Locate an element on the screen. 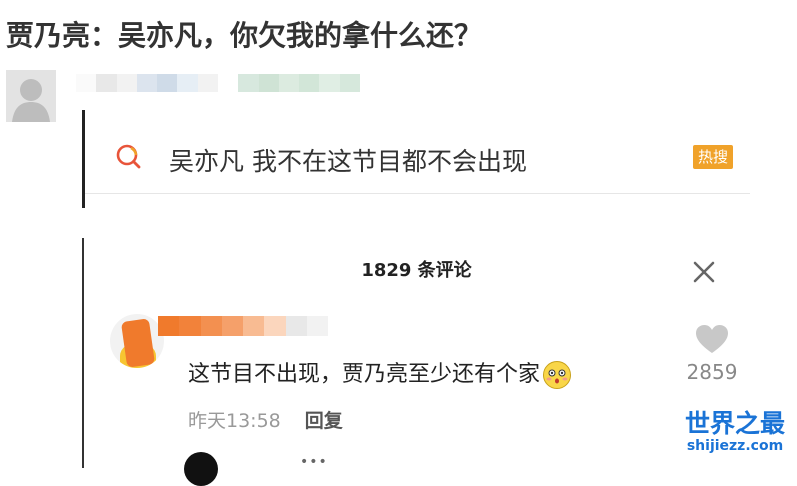  watermark-url: shijiezz.com is located at coordinates (735, 446).